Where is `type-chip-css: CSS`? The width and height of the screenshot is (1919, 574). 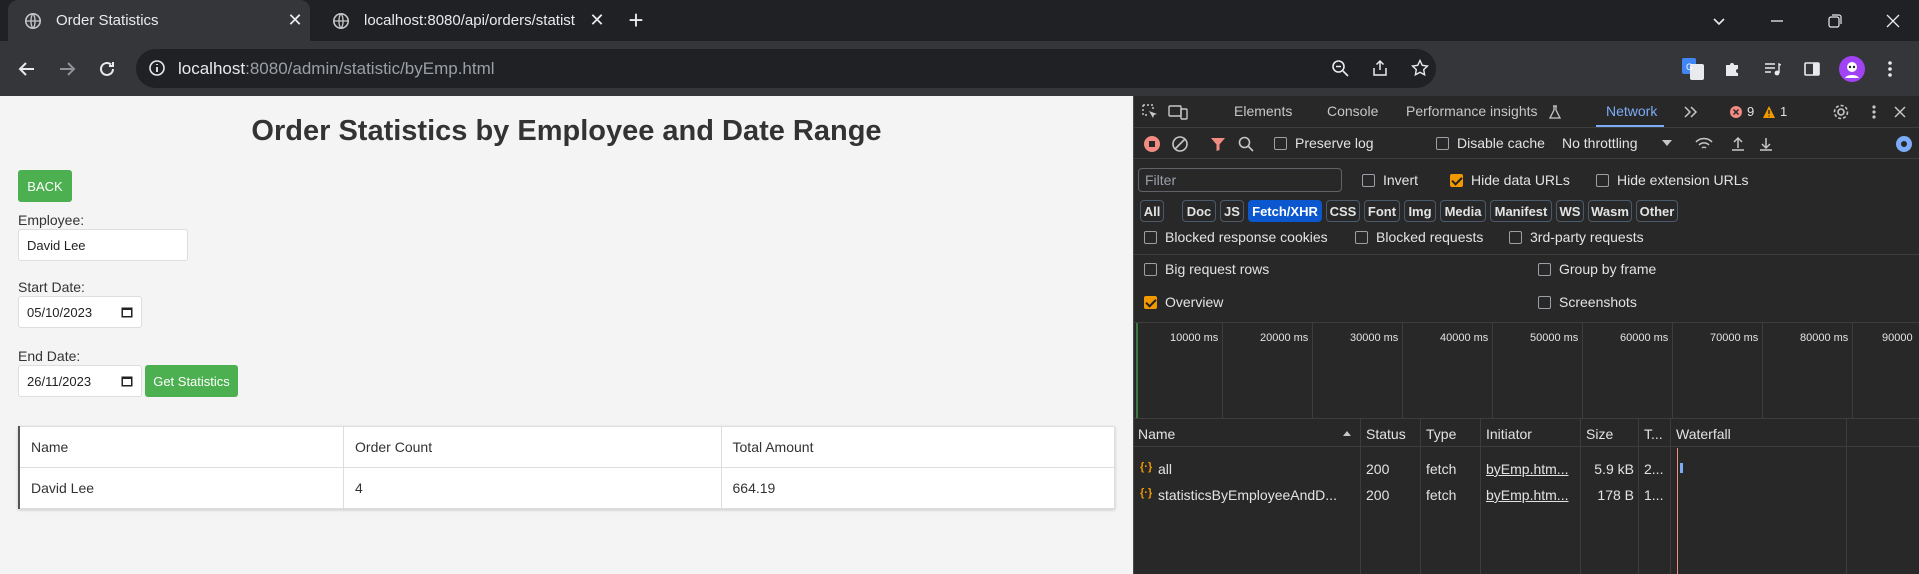 type-chip-css: CSS is located at coordinates (1343, 211).